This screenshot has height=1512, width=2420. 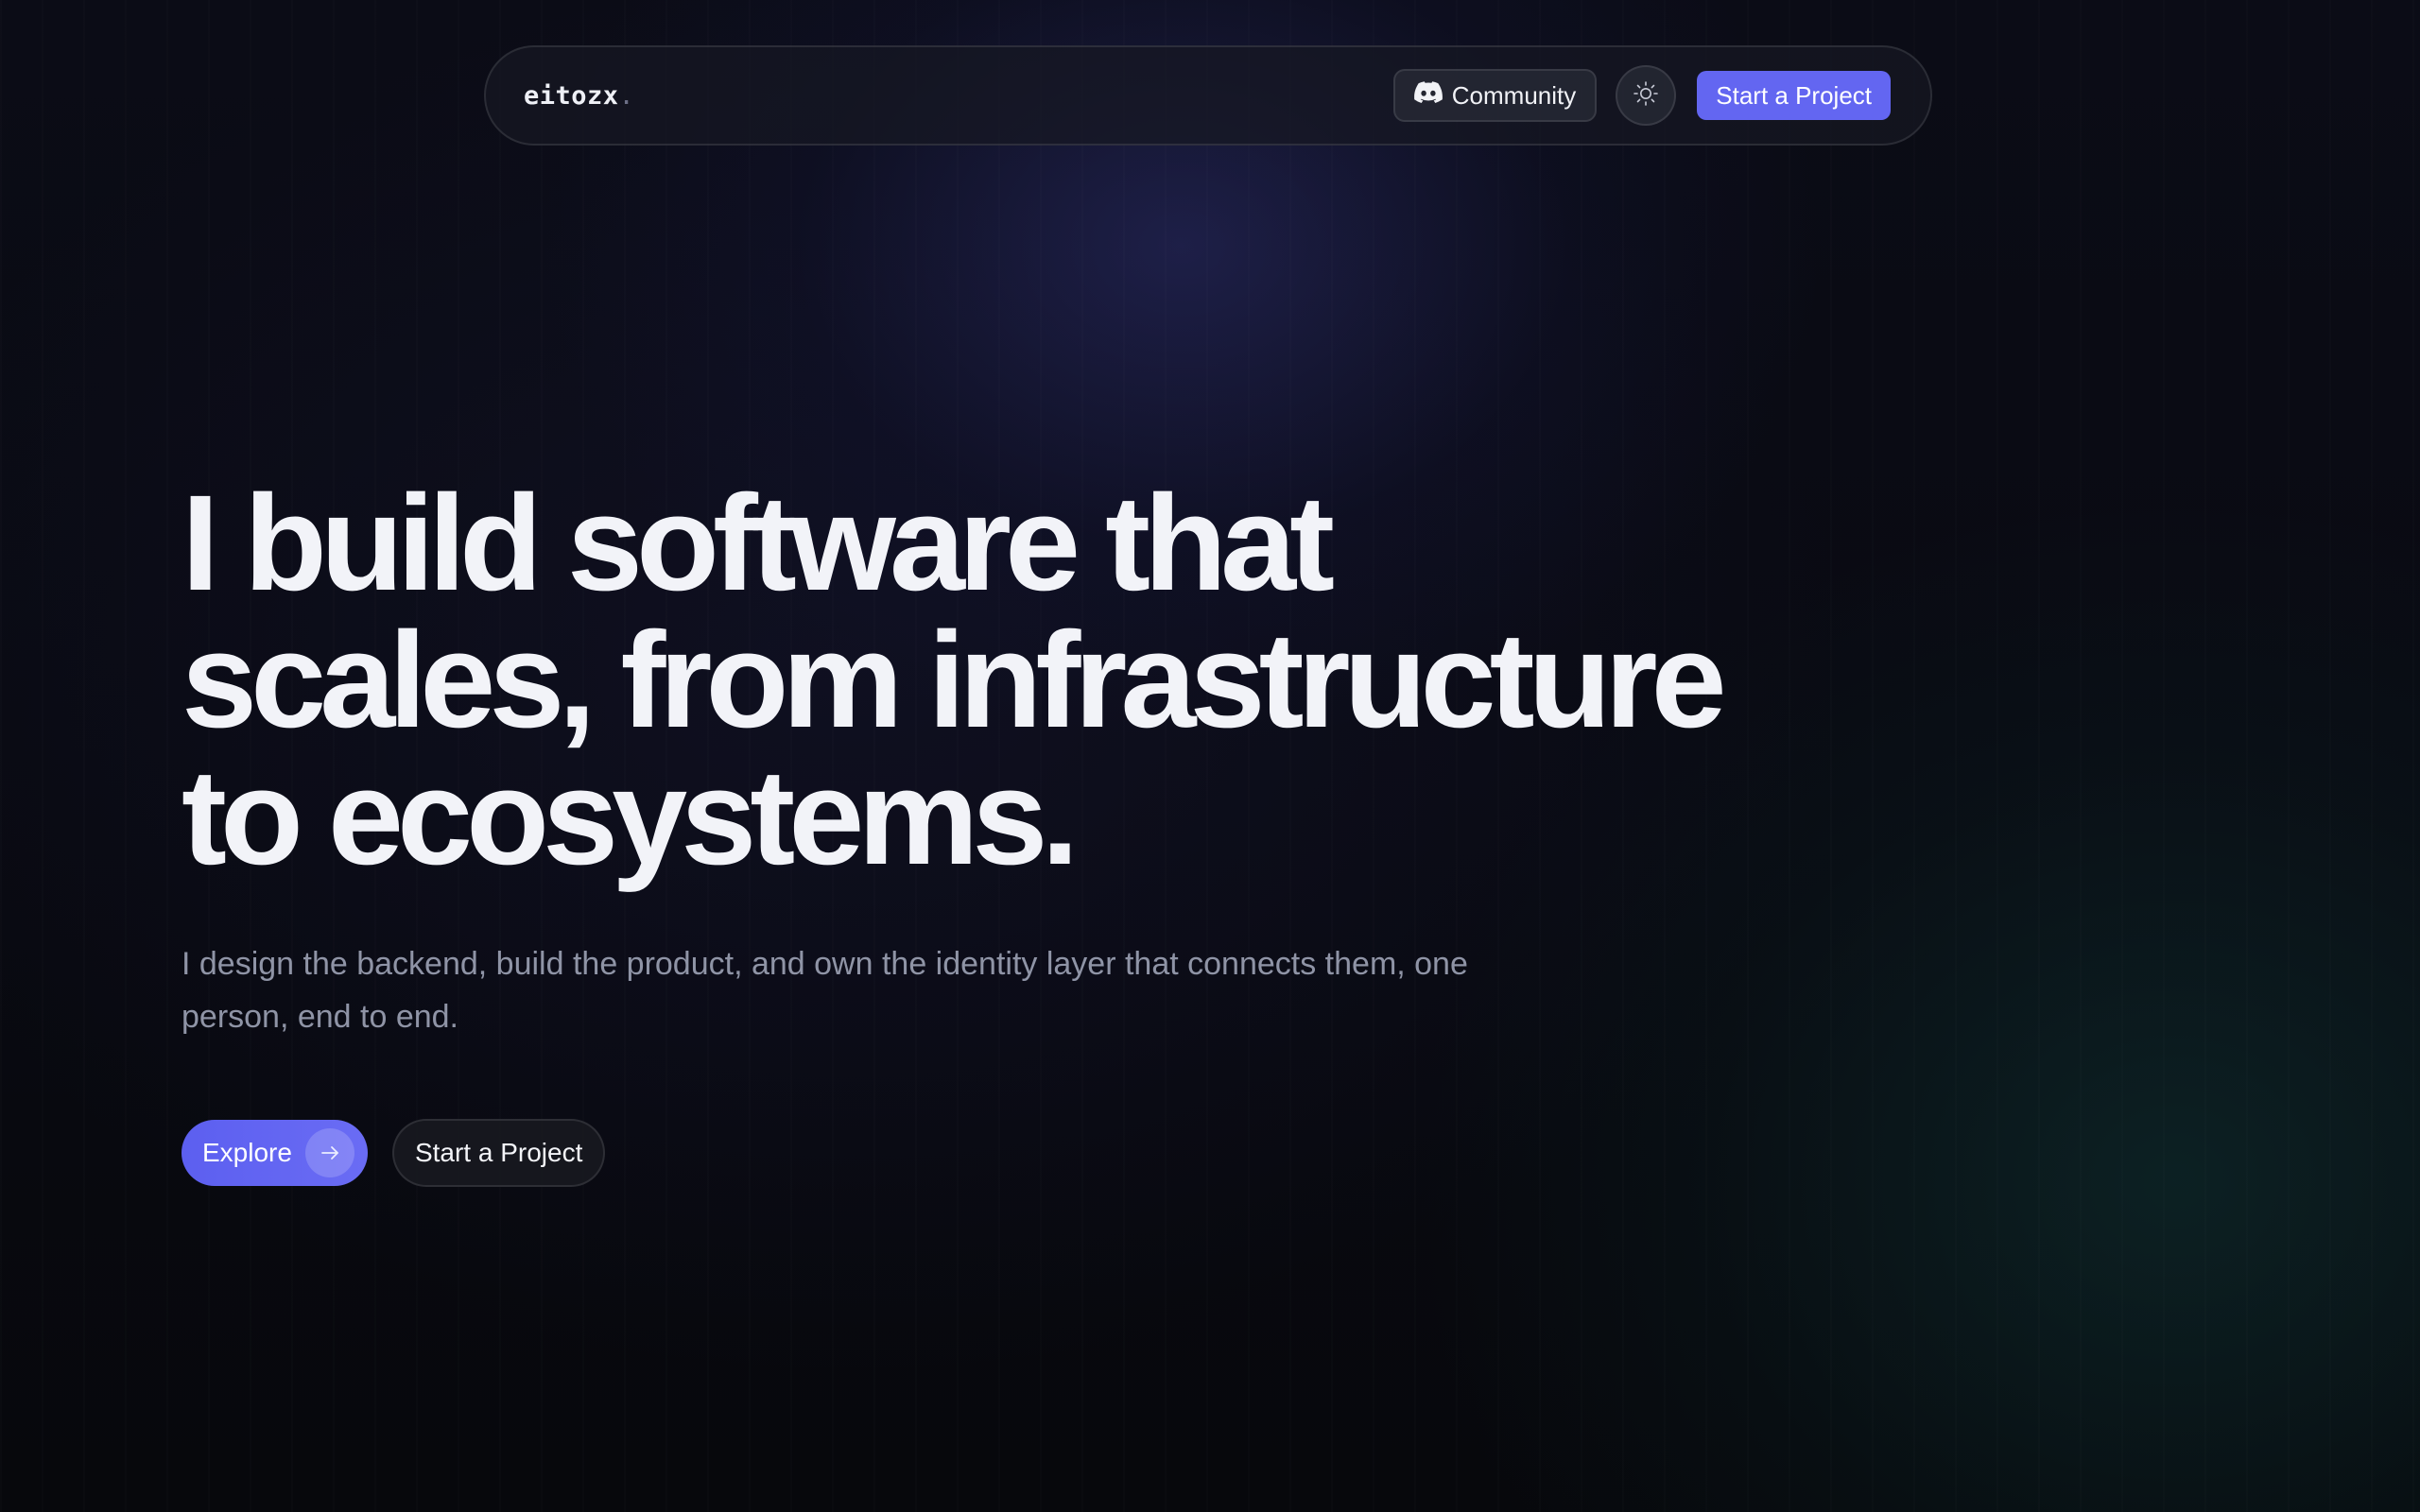 What do you see at coordinates (1208, 95) in the screenshot?
I see `top-navbar: eitozx. Community Start a Project` at bounding box center [1208, 95].